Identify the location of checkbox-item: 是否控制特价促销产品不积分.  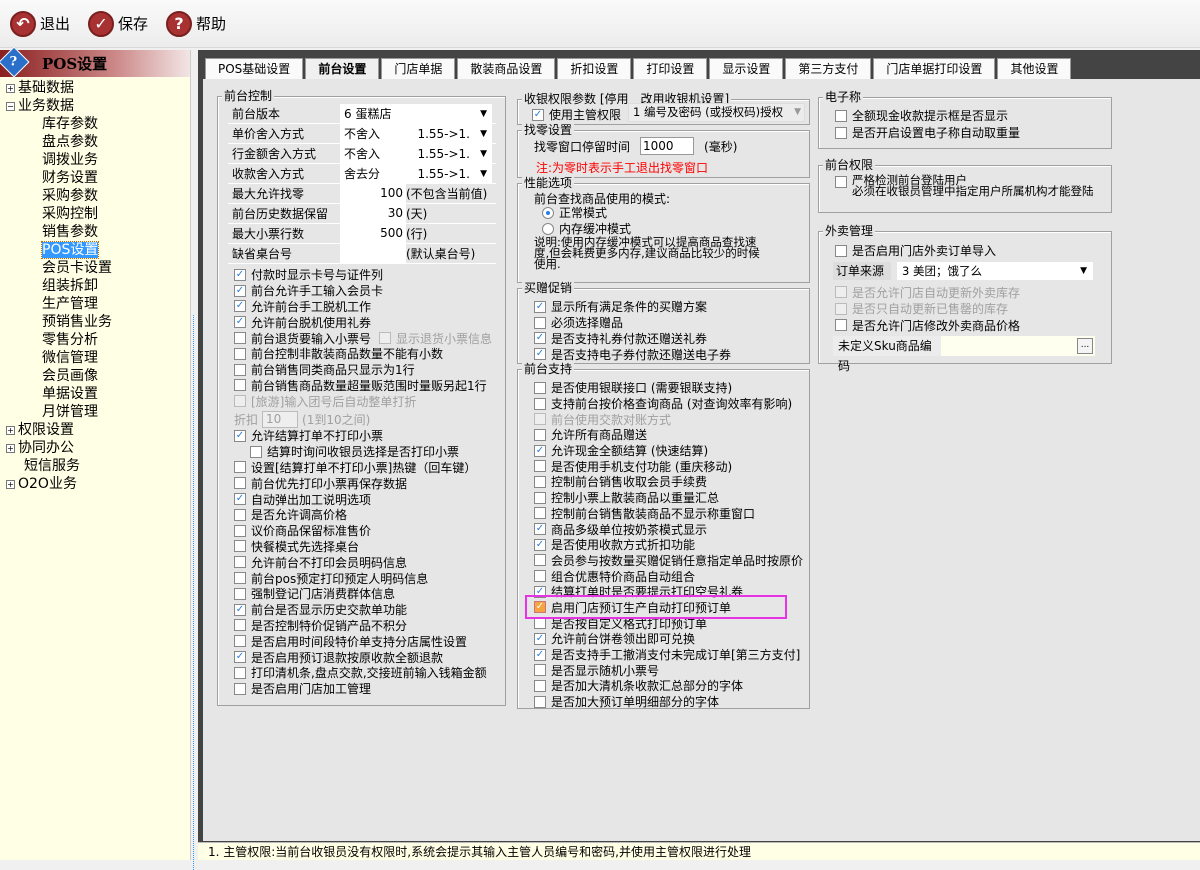
(360, 626).